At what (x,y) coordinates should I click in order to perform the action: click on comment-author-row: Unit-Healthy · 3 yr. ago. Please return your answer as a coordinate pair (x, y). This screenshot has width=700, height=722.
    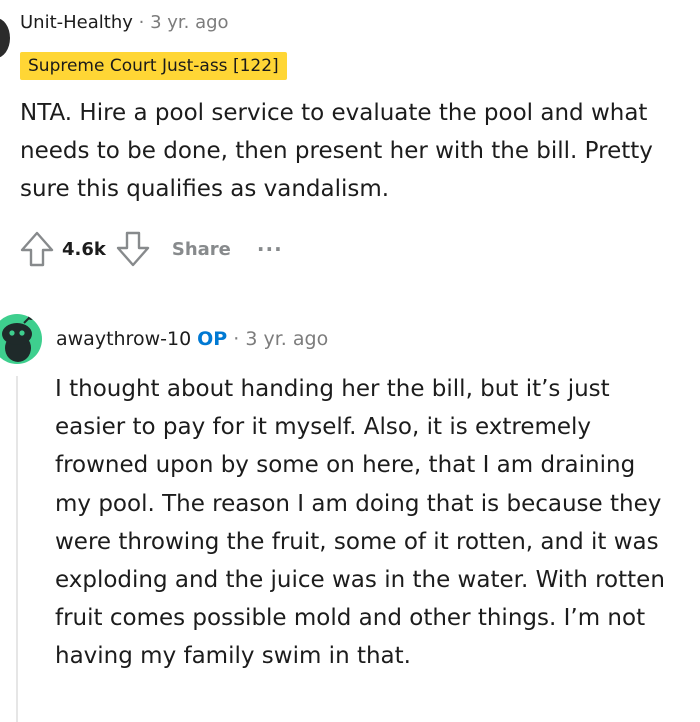
    Looking at the image, I should click on (124, 22).